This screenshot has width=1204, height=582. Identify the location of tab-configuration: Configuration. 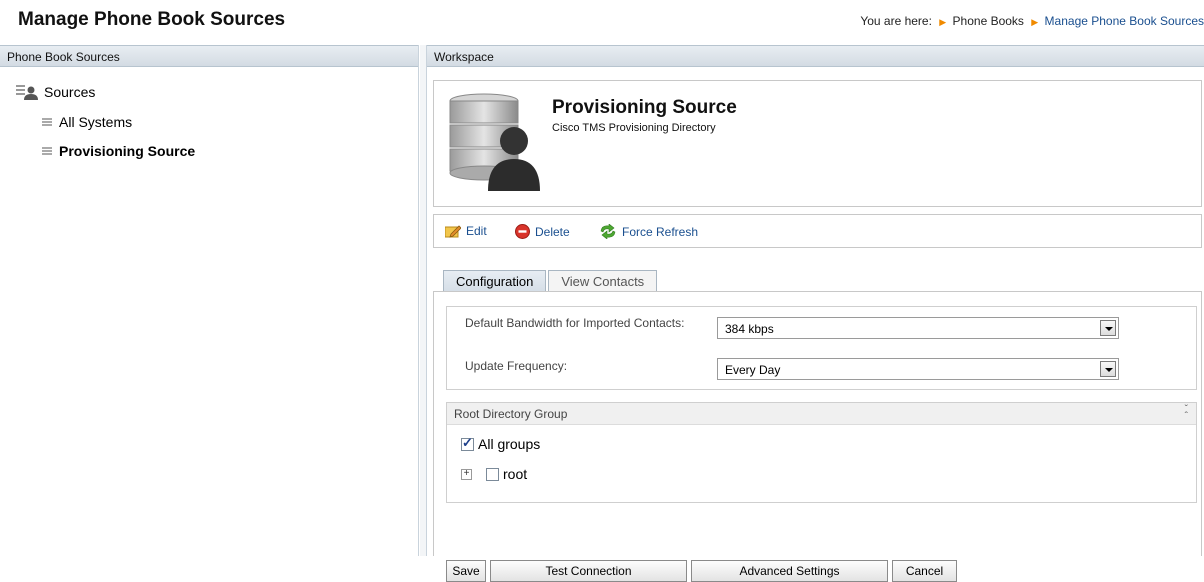
(495, 281).